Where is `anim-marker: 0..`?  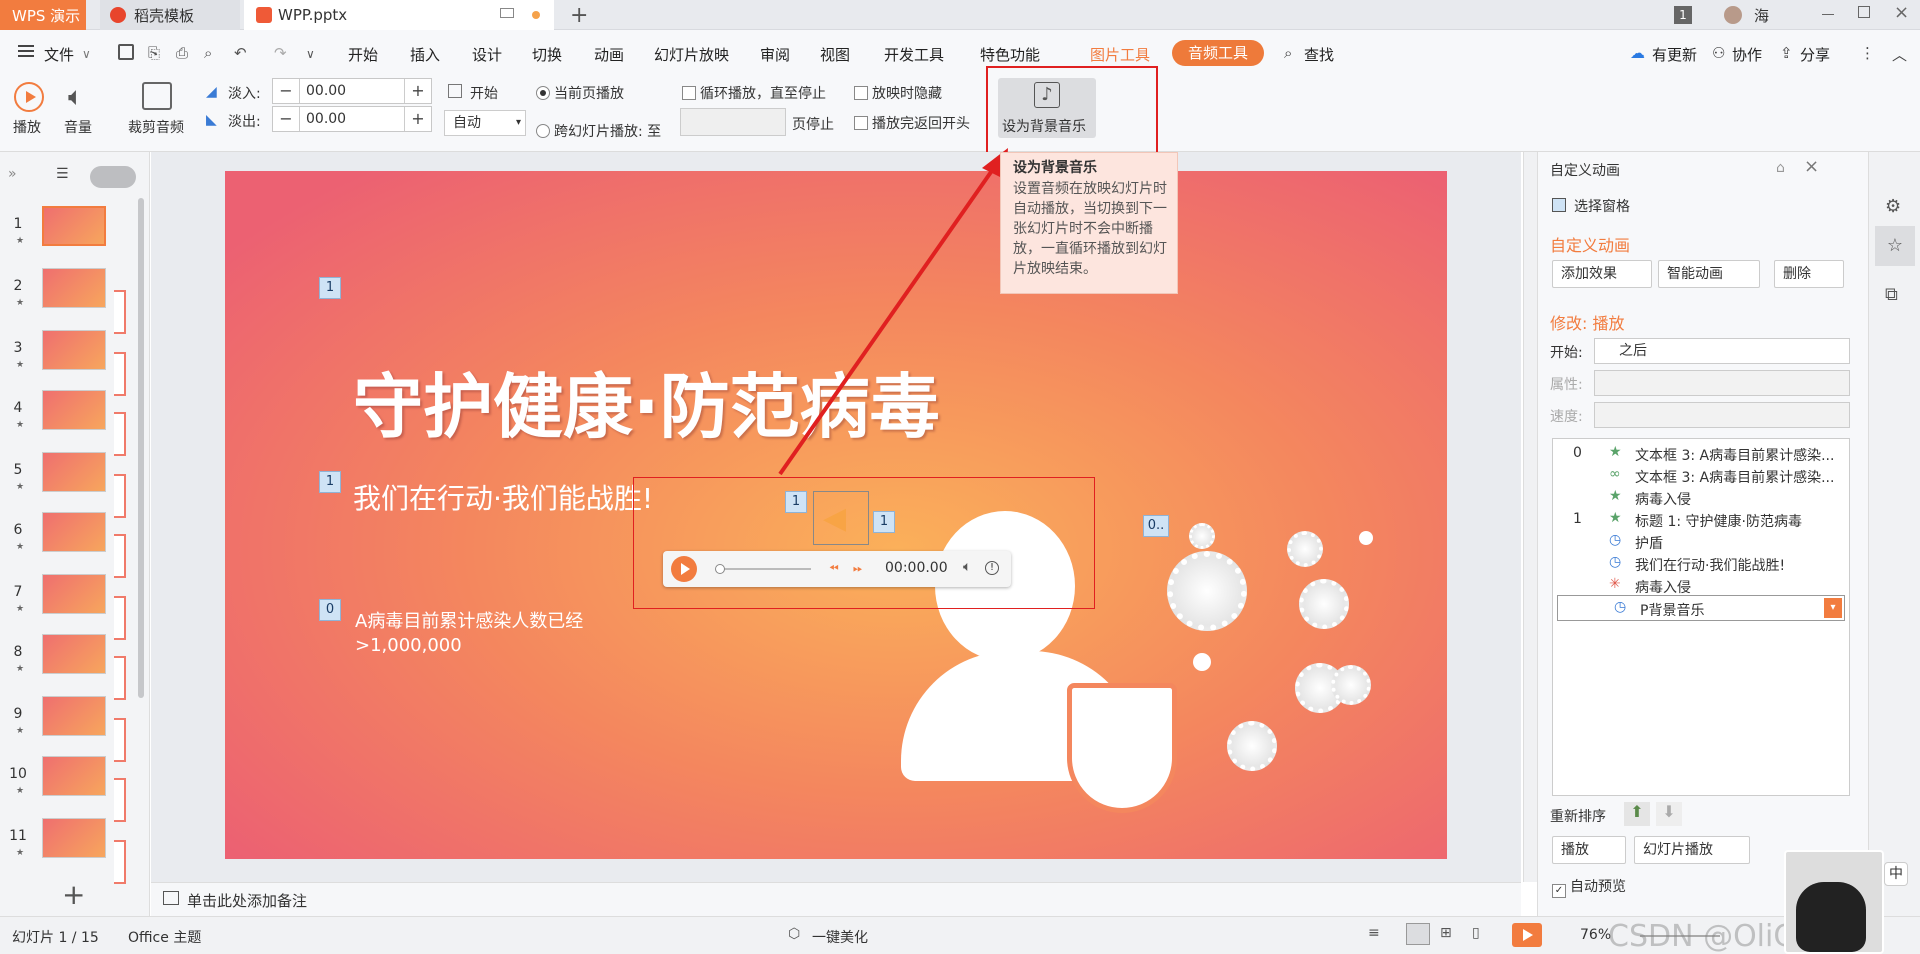
anim-marker: 0.. is located at coordinates (1156, 526).